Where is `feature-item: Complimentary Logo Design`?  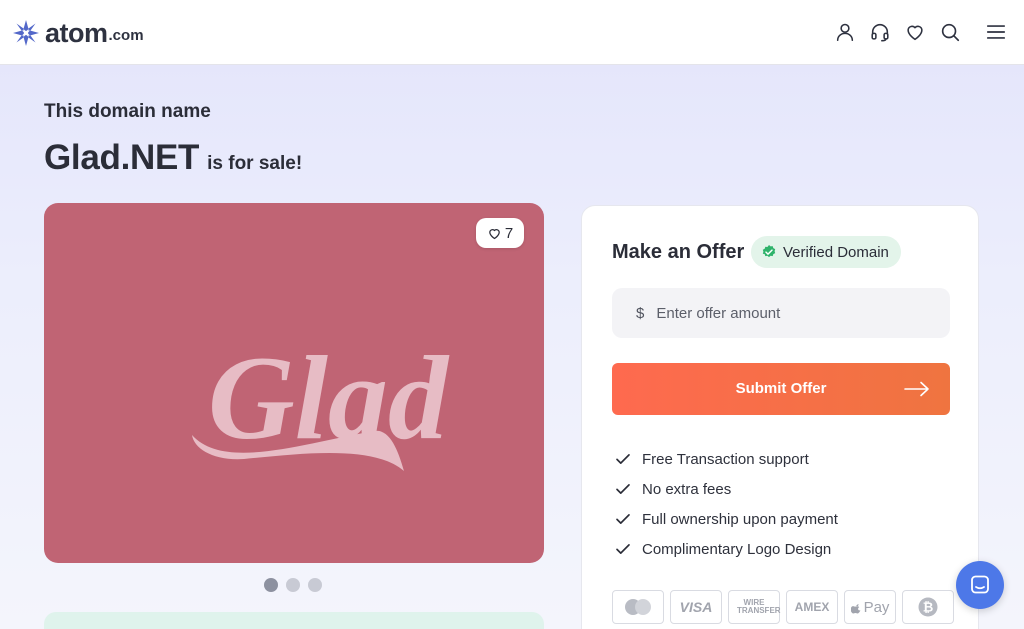
feature-item: Complimentary Logo Design is located at coordinates (726, 549).